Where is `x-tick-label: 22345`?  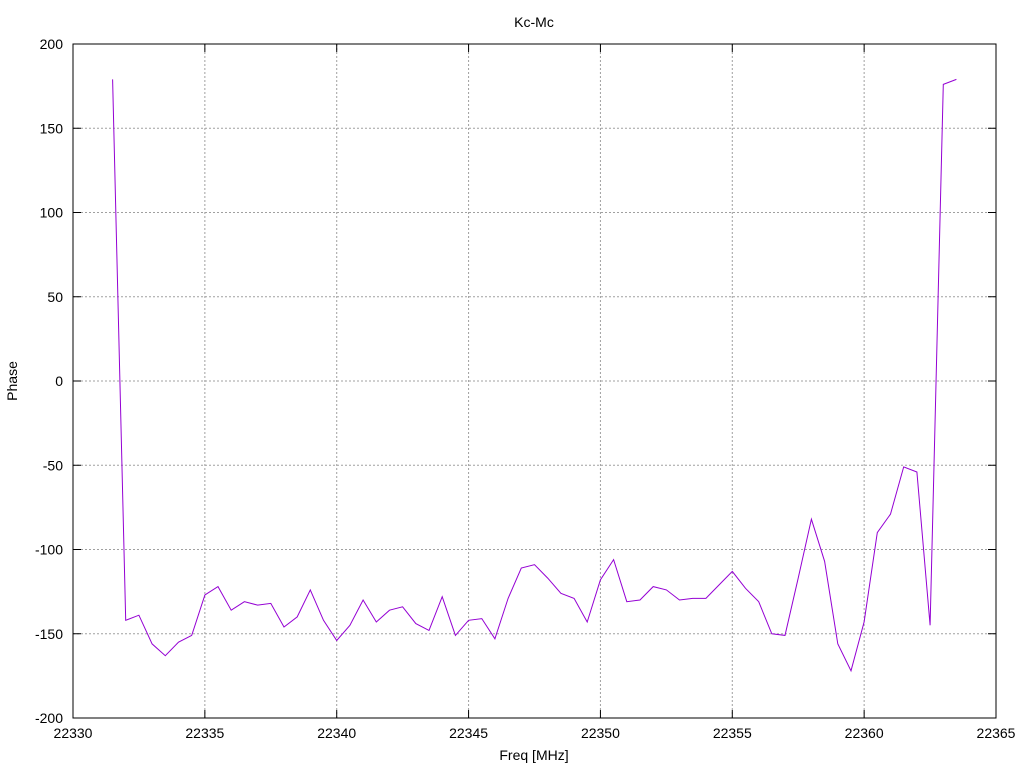 x-tick-label: 22345 is located at coordinates (468, 733).